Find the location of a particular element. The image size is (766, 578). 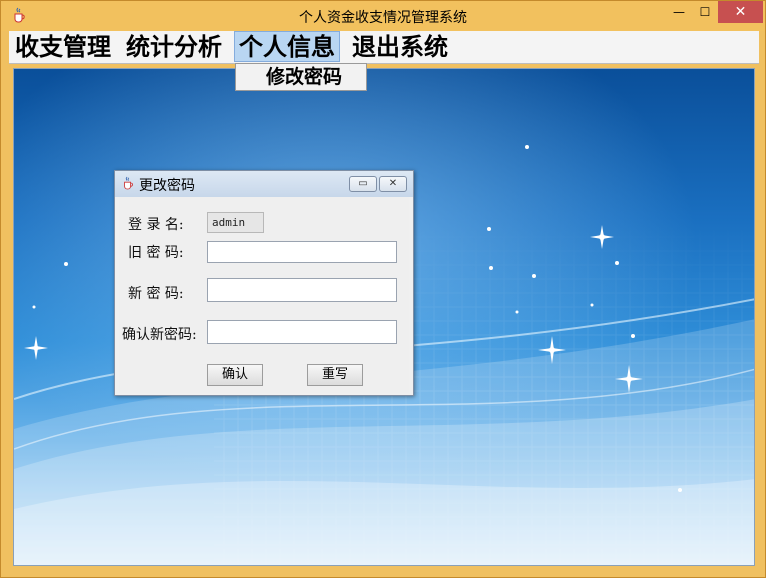

title-bar: 个人资金收支情况管理系统 — ☐ ✕ is located at coordinates (383, 16).